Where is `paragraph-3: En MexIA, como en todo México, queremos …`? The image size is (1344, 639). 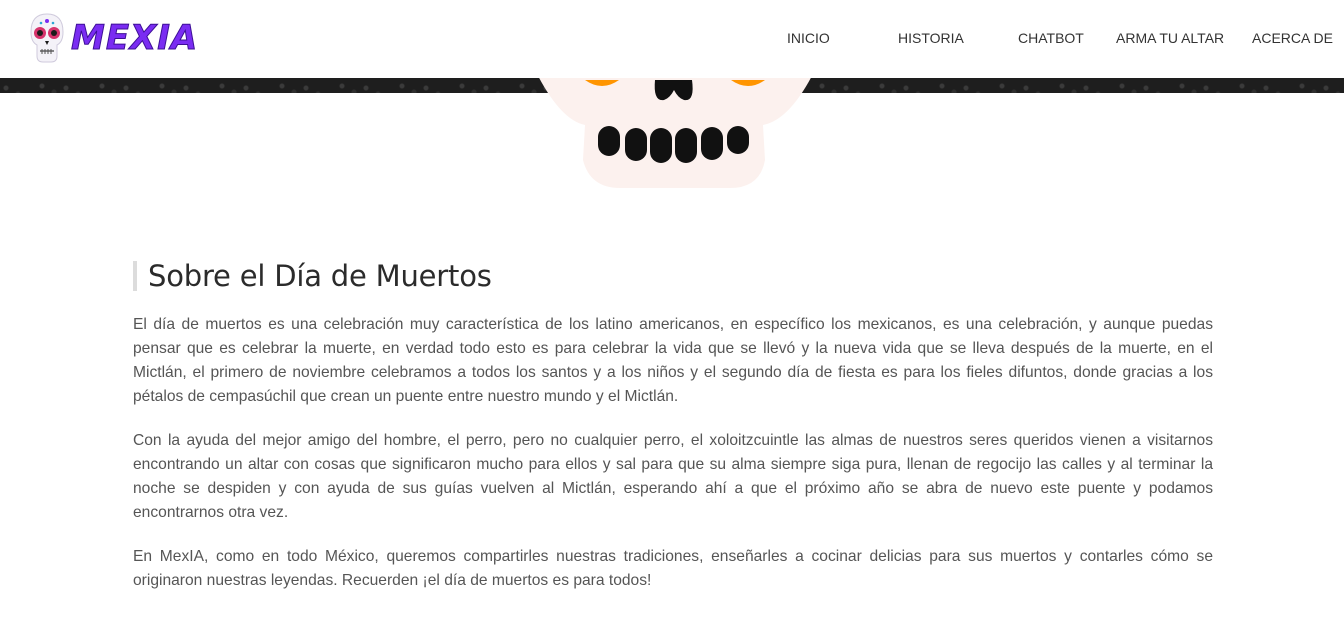
paragraph-3: En MexIA, como en todo México, queremos … is located at coordinates (673, 568).